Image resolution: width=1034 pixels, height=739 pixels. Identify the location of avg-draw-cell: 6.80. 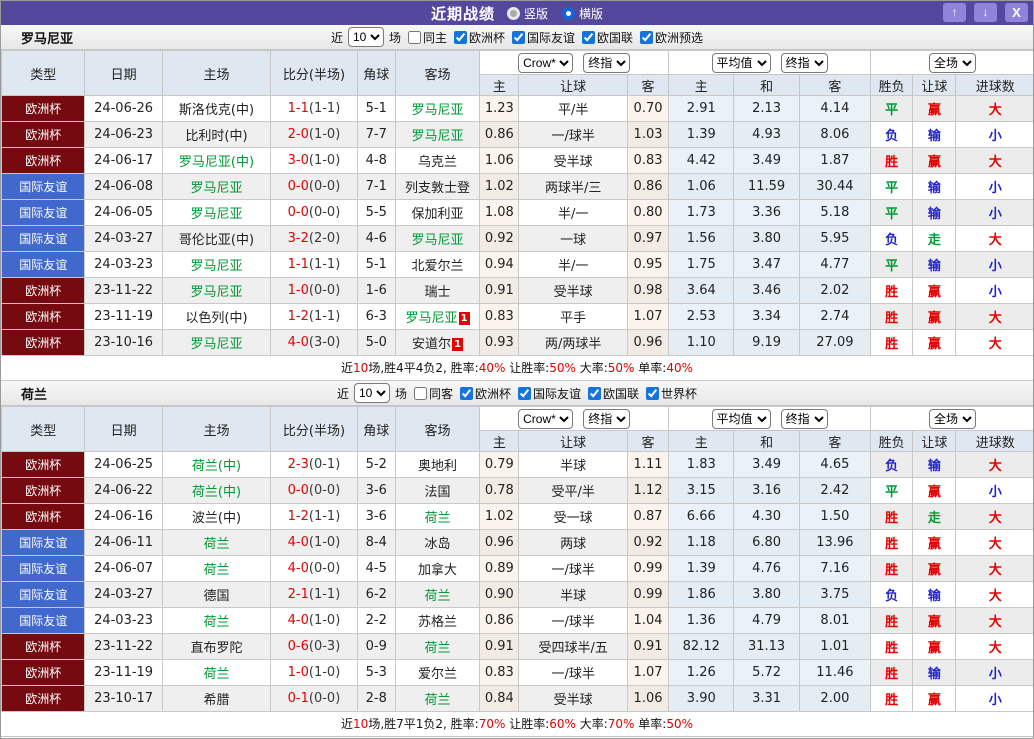
(766, 542).